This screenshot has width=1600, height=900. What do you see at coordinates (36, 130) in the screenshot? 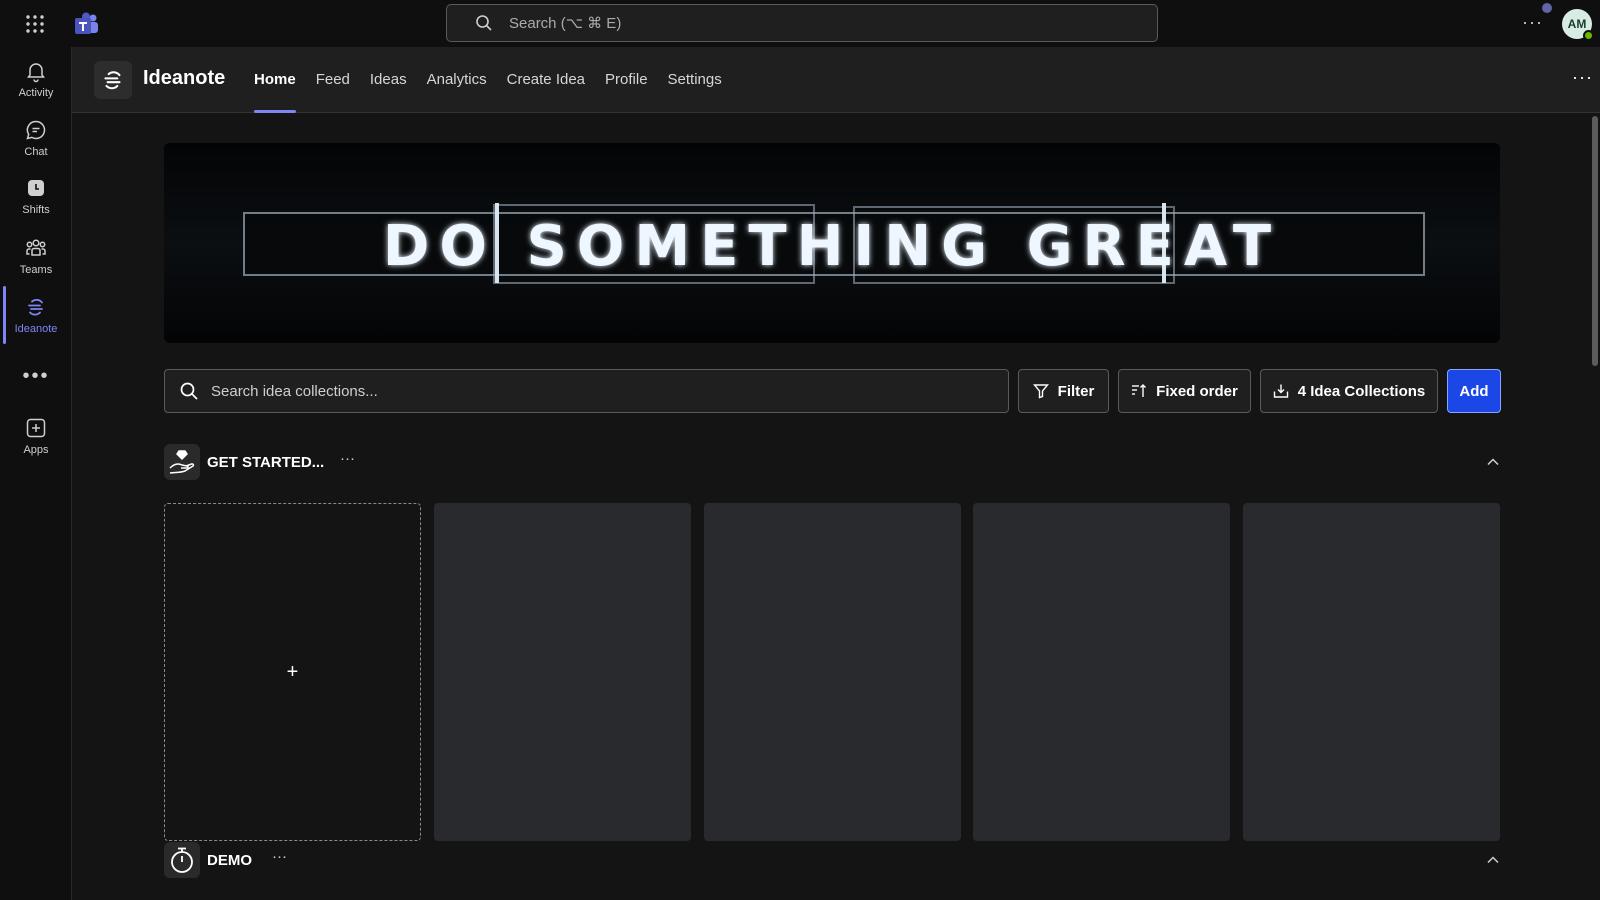
I see `chat-icon` at bounding box center [36, 130].